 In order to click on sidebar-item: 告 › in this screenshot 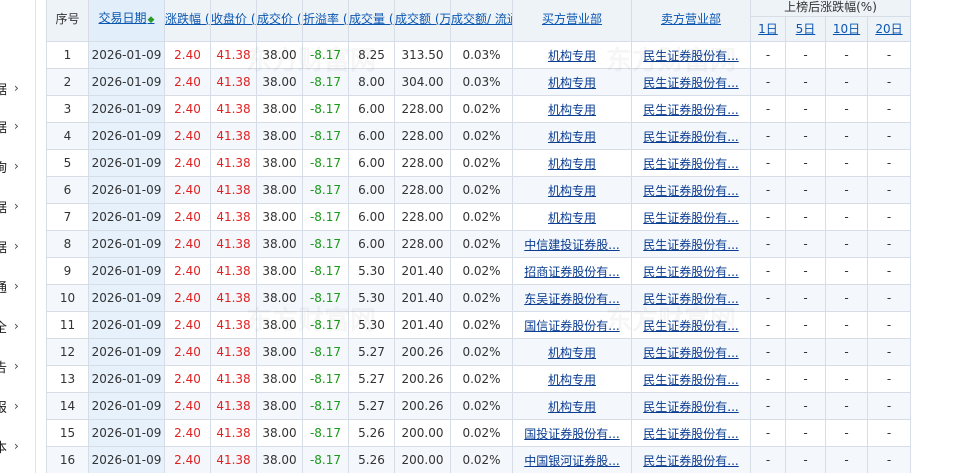, I will do `click(18, 366)`.